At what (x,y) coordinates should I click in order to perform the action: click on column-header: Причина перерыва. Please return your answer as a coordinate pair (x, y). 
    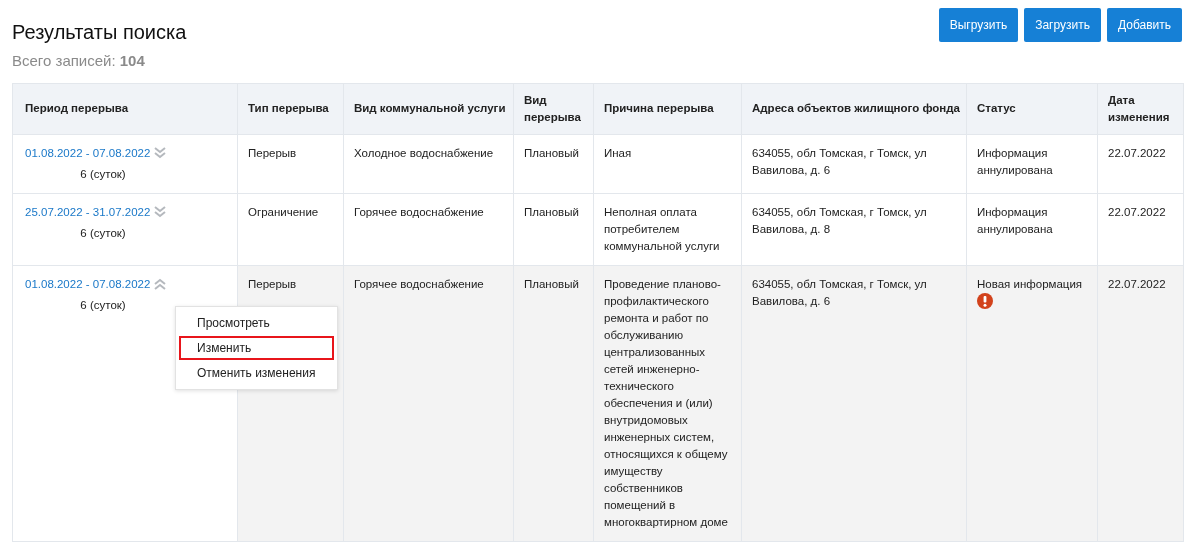
    Looking at the image, I should click on (667, 108).